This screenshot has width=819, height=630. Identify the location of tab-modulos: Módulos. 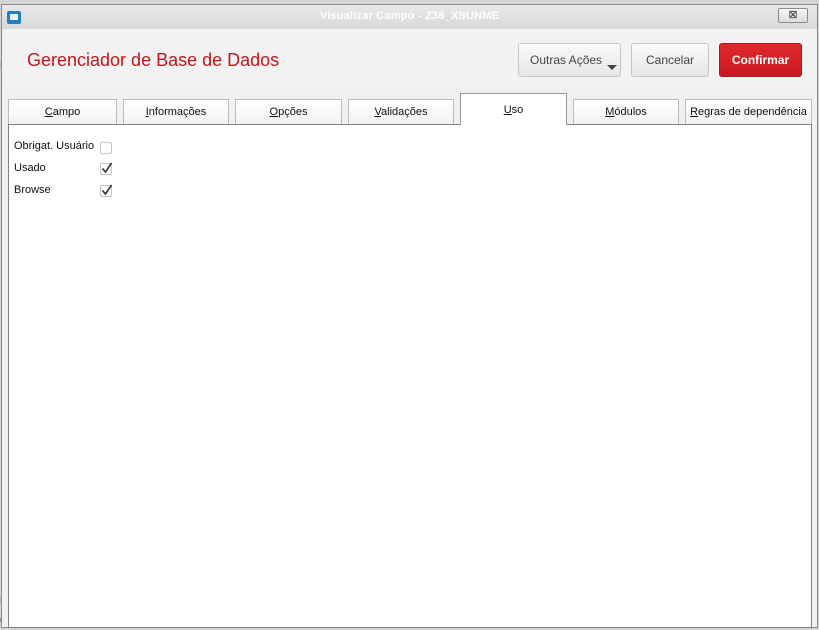
(626, 111).